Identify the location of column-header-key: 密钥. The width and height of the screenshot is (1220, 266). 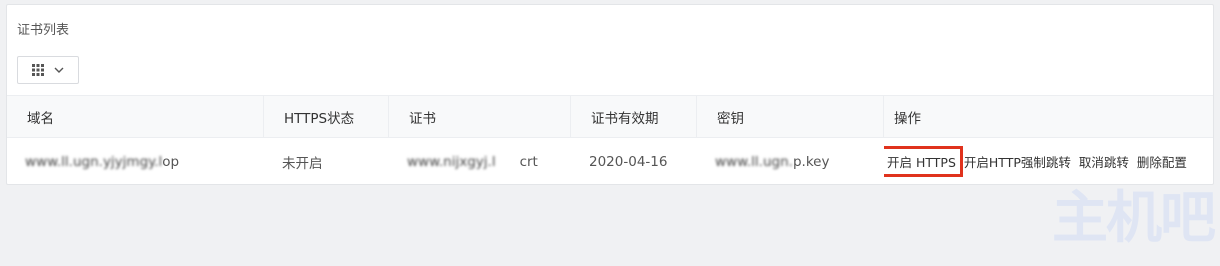
(790, 116).